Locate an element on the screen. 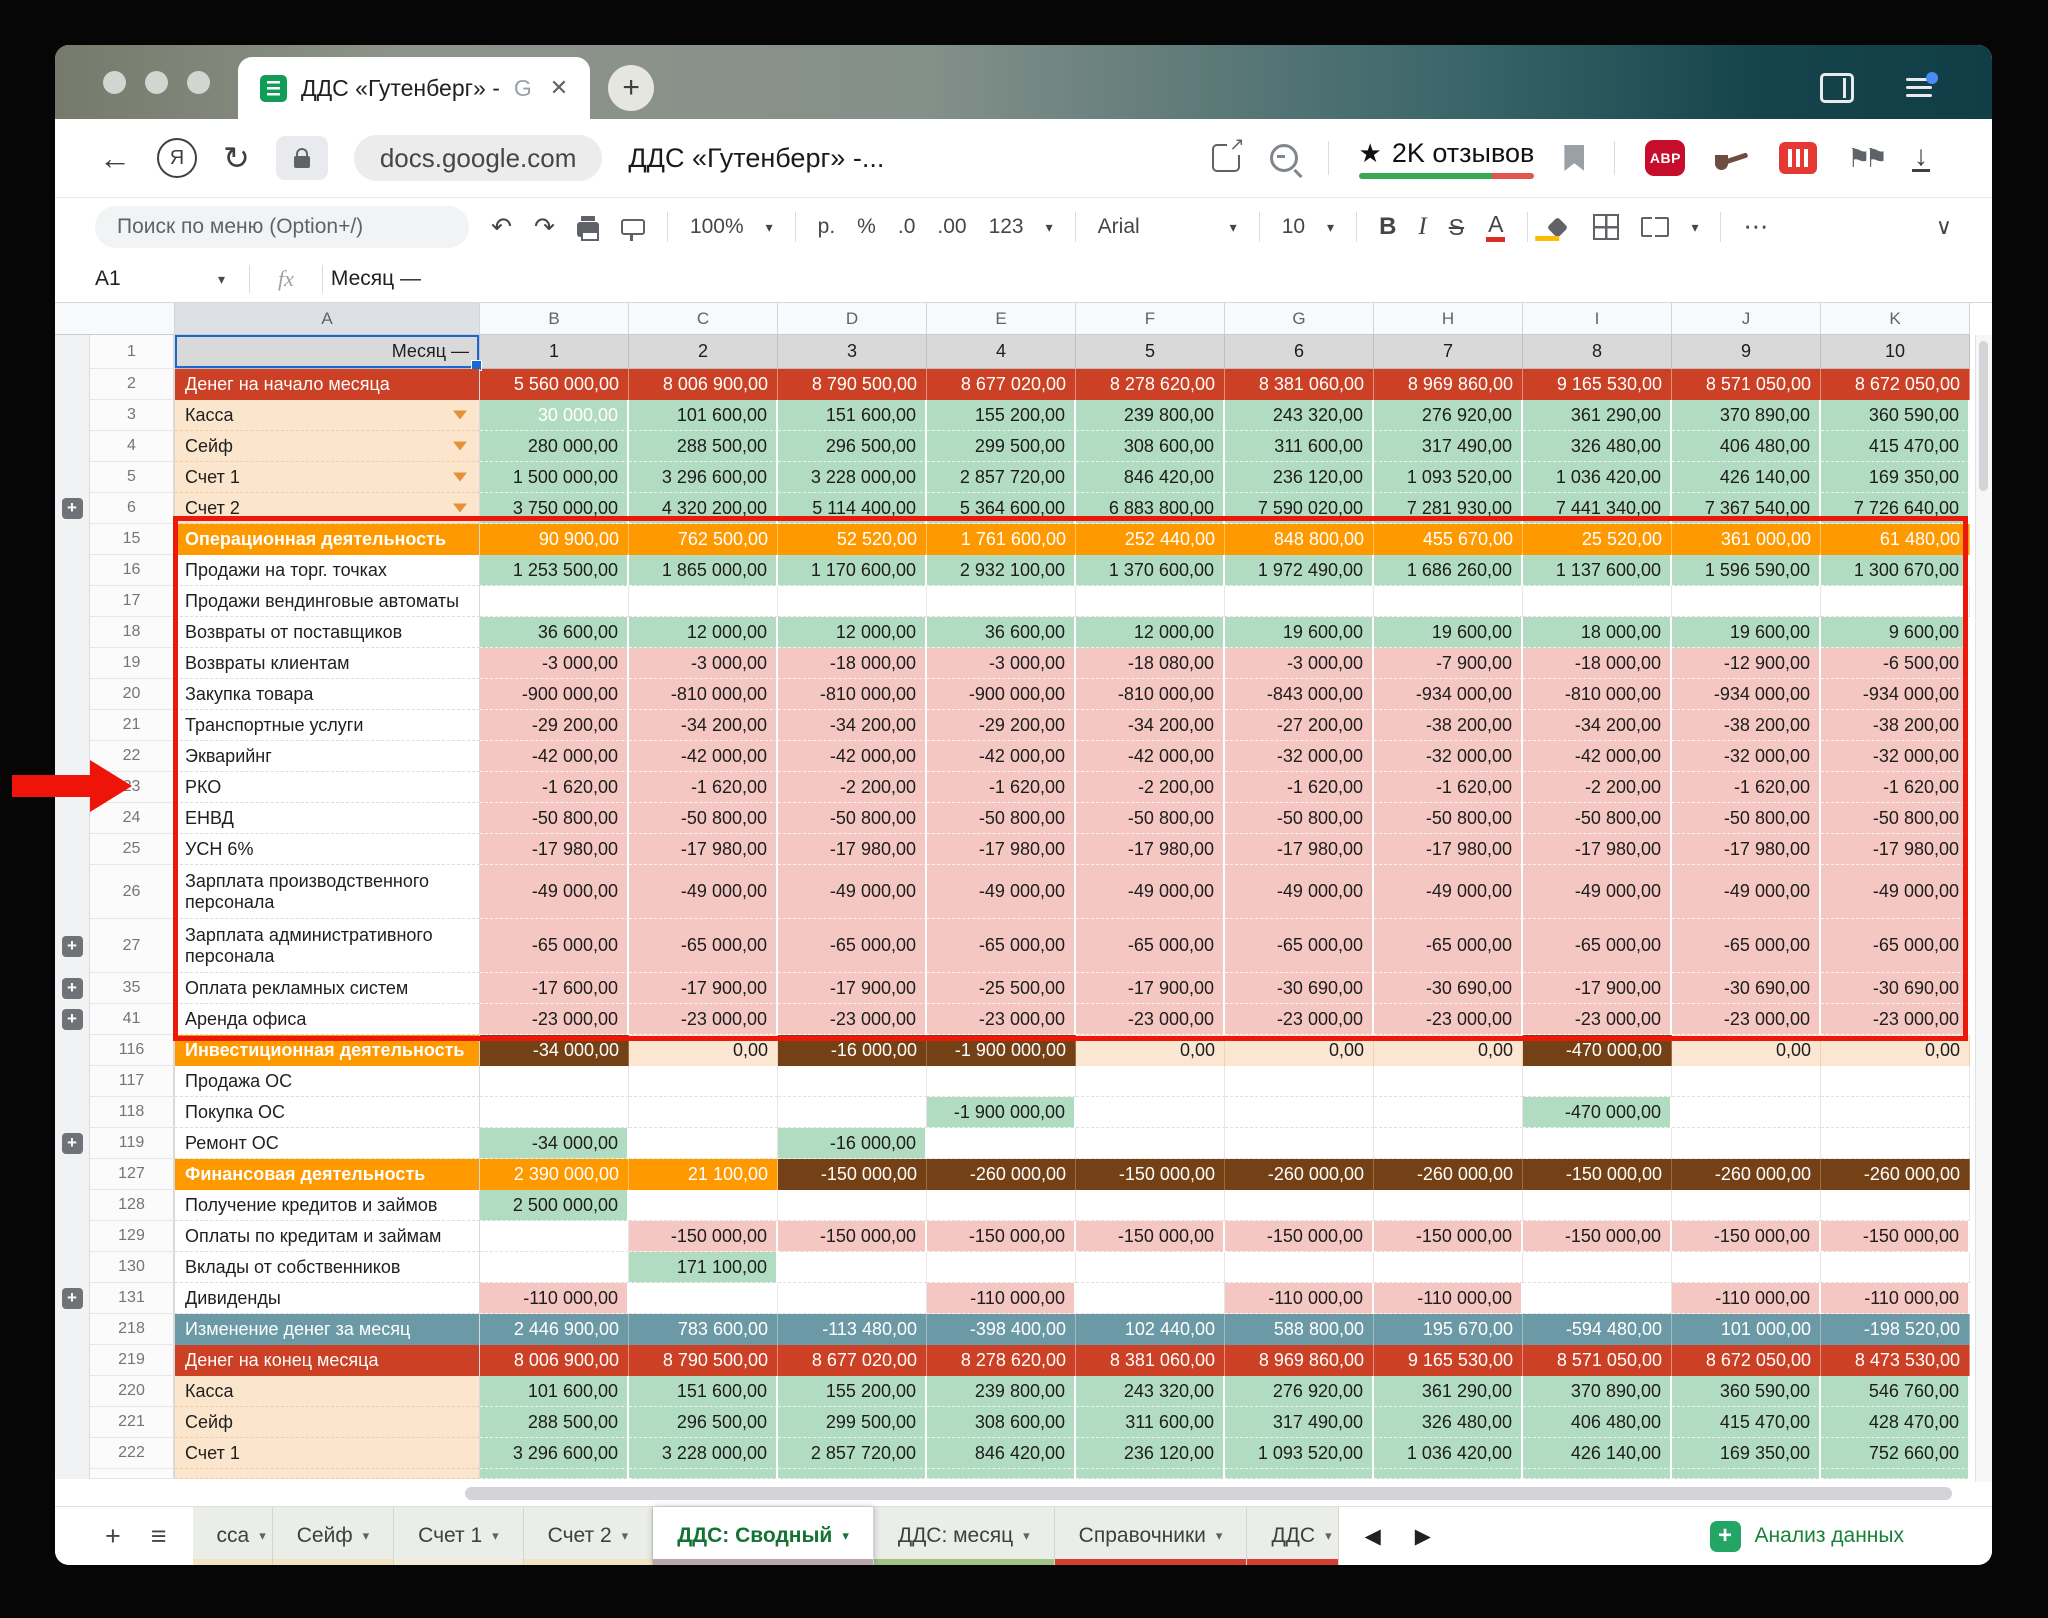  cell-J23: -1 620,00 is located at coordinates (1746, 787).